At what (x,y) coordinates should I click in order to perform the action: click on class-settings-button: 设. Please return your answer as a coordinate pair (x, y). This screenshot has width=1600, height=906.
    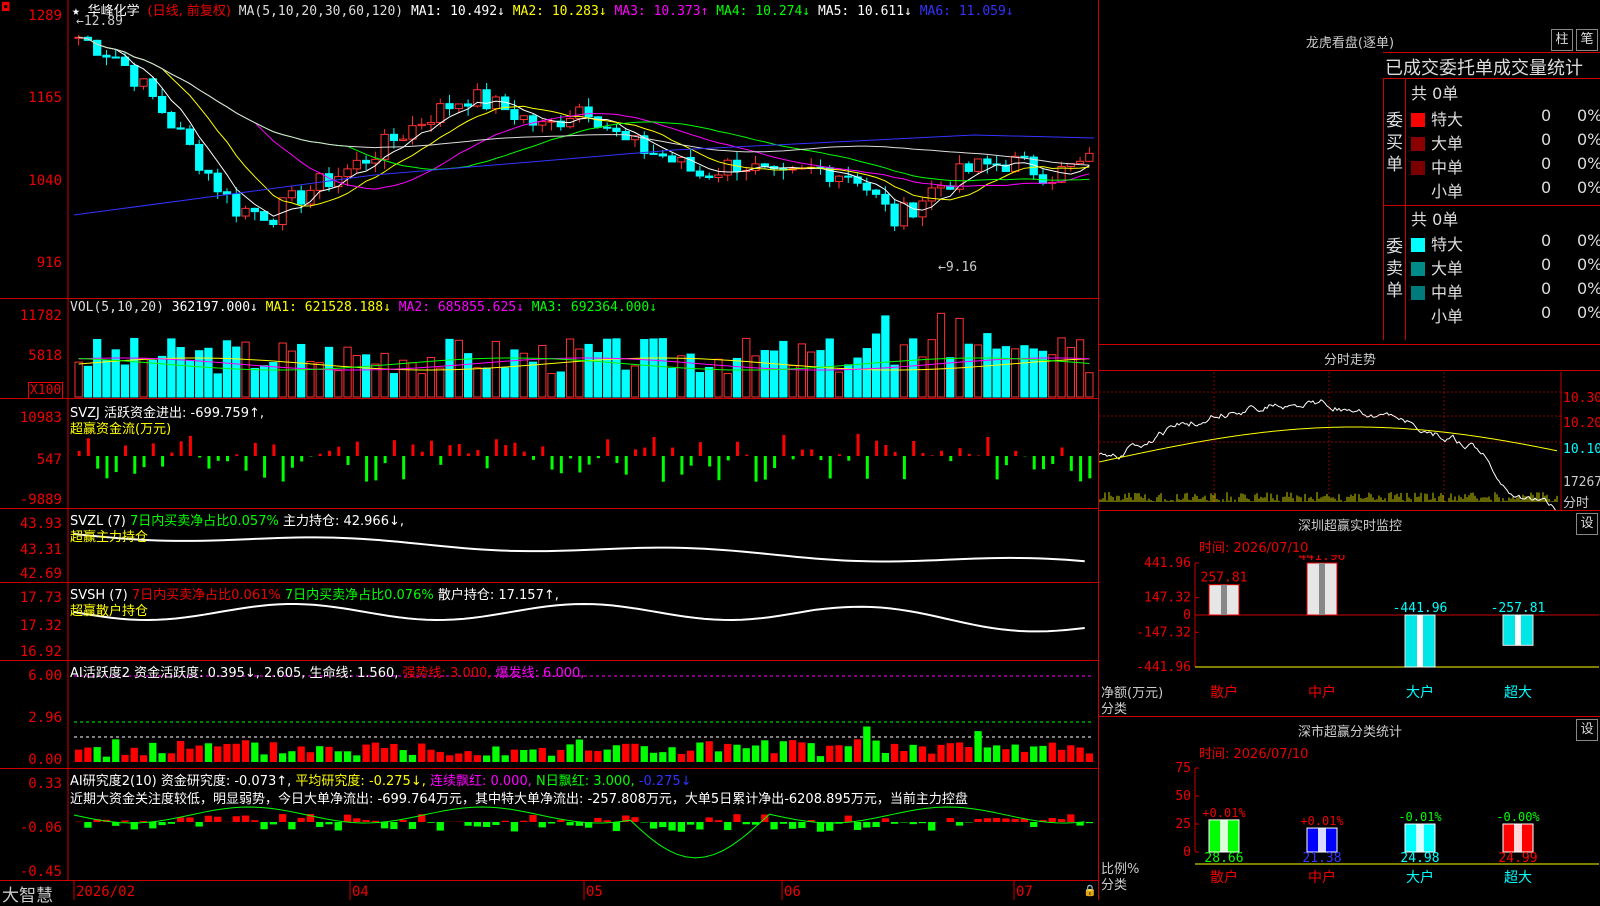
    Looking at the image, I should click on (1587, 730).